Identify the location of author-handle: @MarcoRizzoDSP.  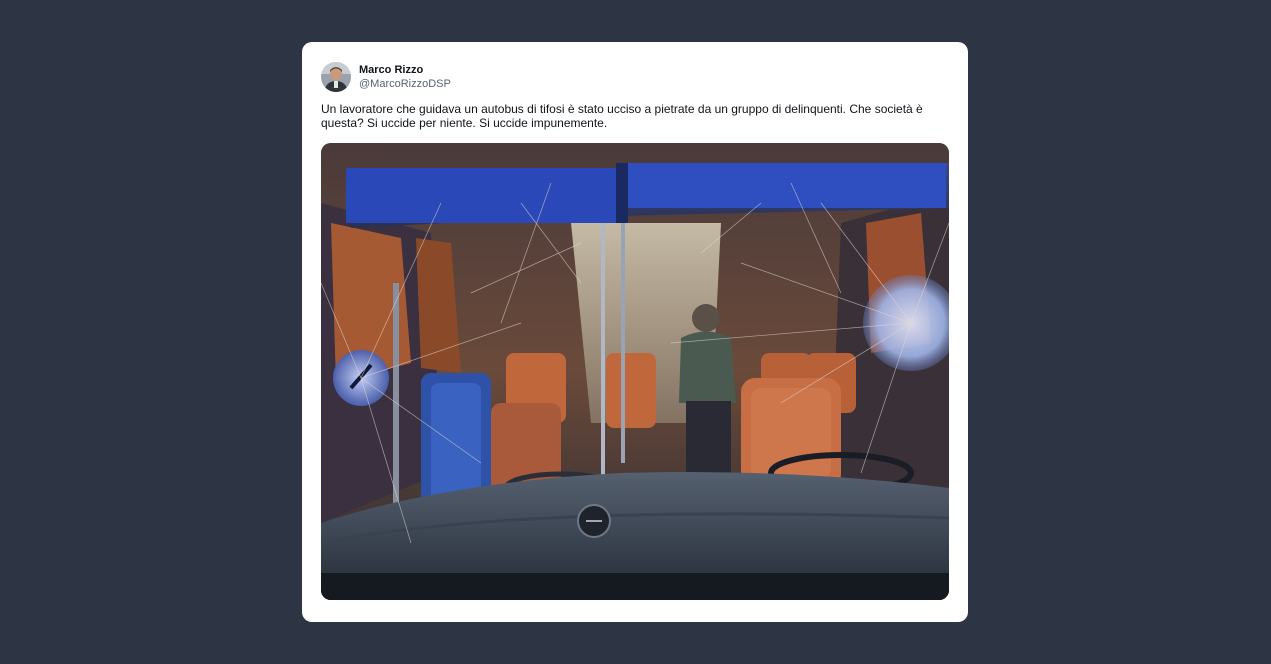
(405, 84).